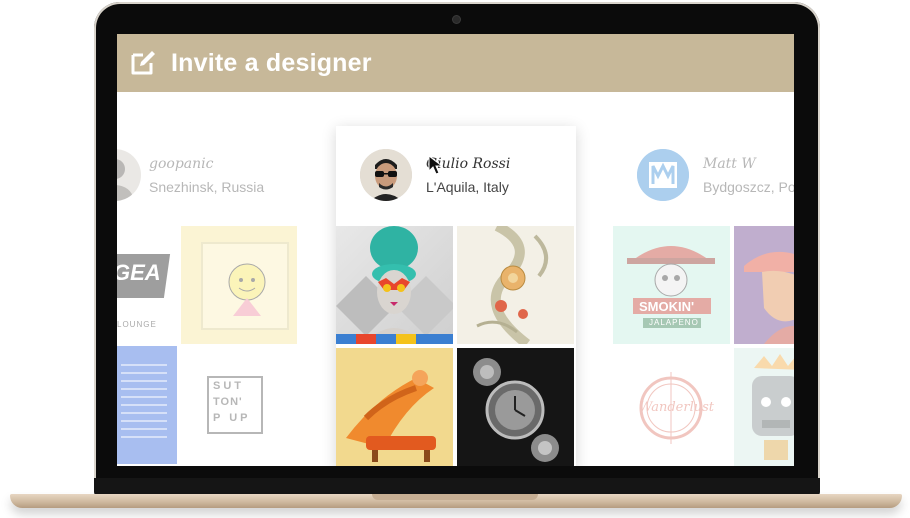  What do you see at coordinates (271, 62) in the screenshot?
I see `page-title: Invite a designer` at bounding box center [271, 62].